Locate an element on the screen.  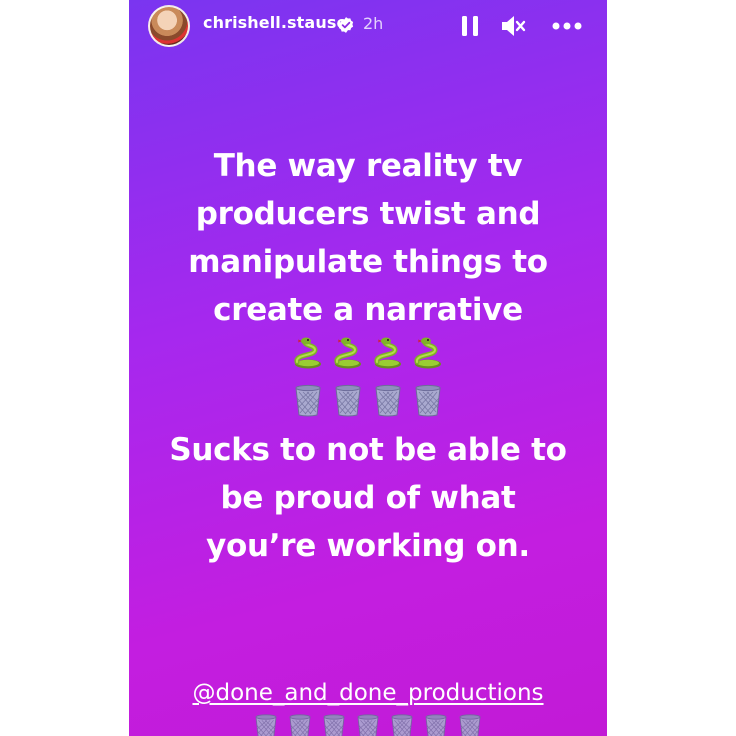
snake-emoji-row is located at coordinates (368, 353).